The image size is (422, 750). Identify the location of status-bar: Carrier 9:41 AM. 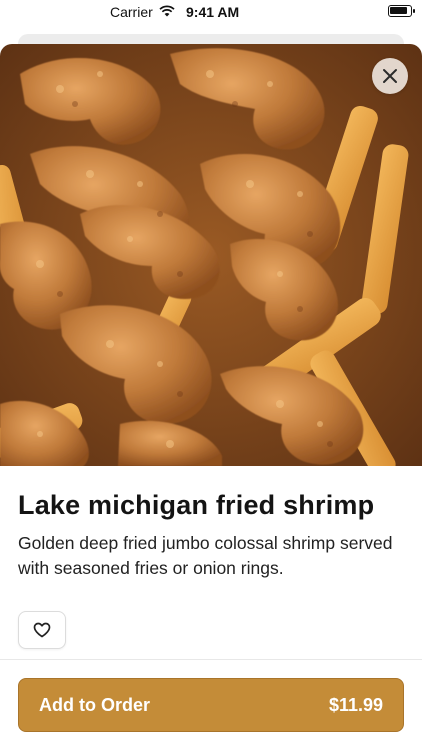
(211, 12).